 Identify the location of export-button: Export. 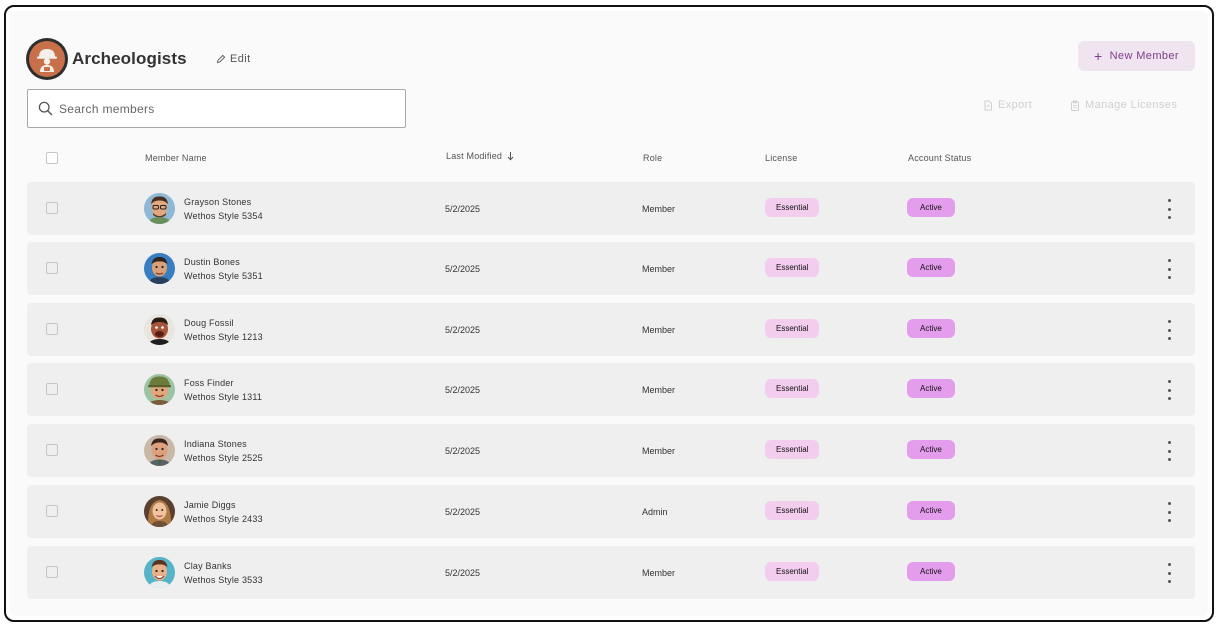
(1007, 105).